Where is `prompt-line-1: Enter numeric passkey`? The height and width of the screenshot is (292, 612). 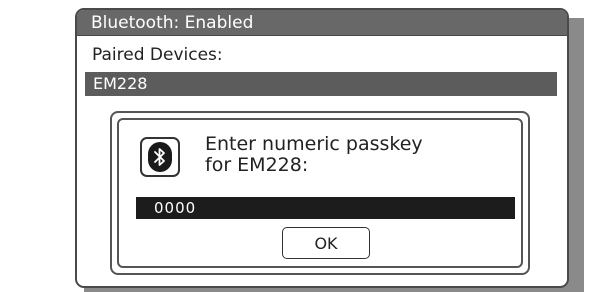
prompt-line-1: Enter numeric passkey is located at coordinates (314, 144).